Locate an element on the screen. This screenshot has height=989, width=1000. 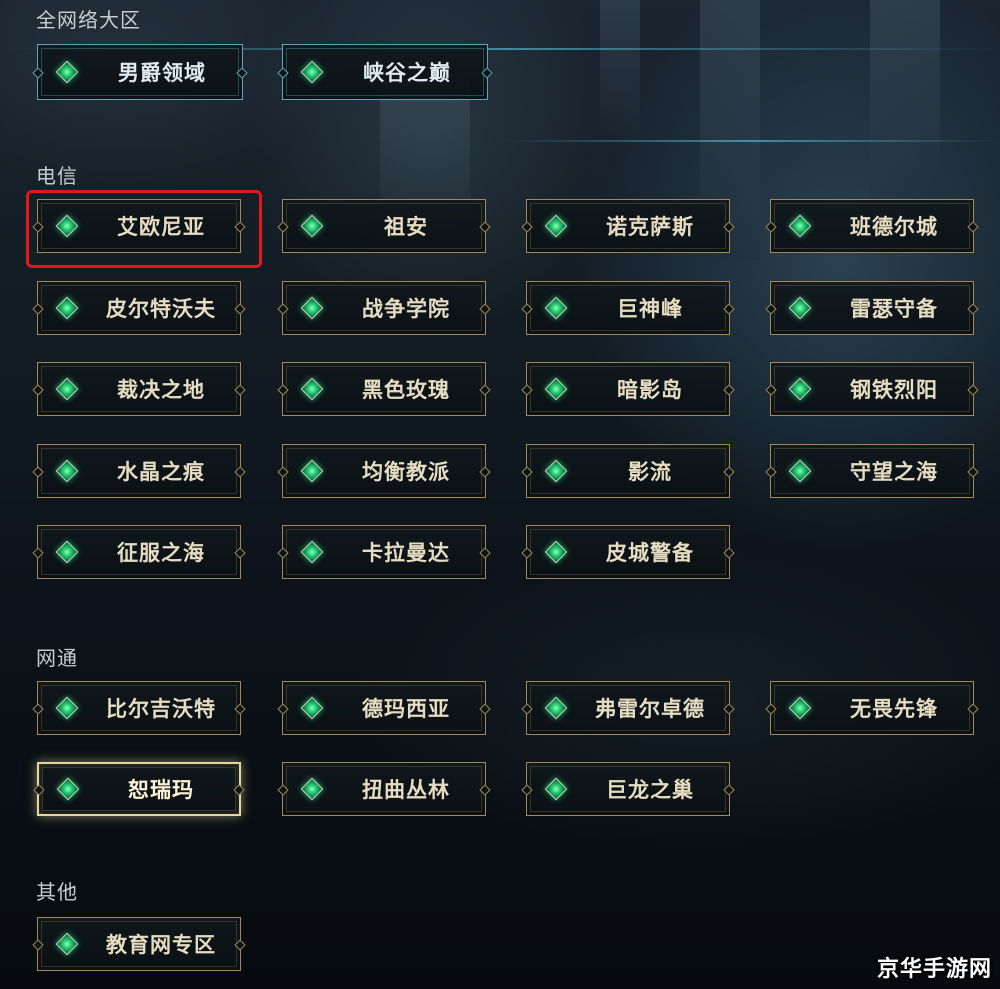
server-button: 裁决之地 is located at coordinates (139, 389).